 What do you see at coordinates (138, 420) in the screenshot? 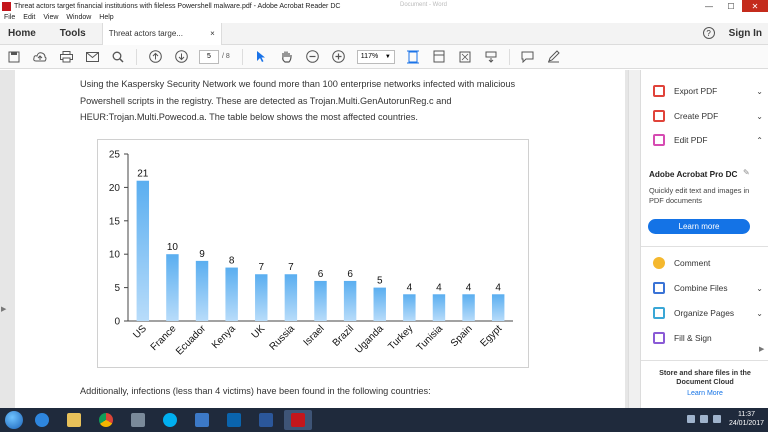
I see `taskbar-media` at bounding box center [138, 420].